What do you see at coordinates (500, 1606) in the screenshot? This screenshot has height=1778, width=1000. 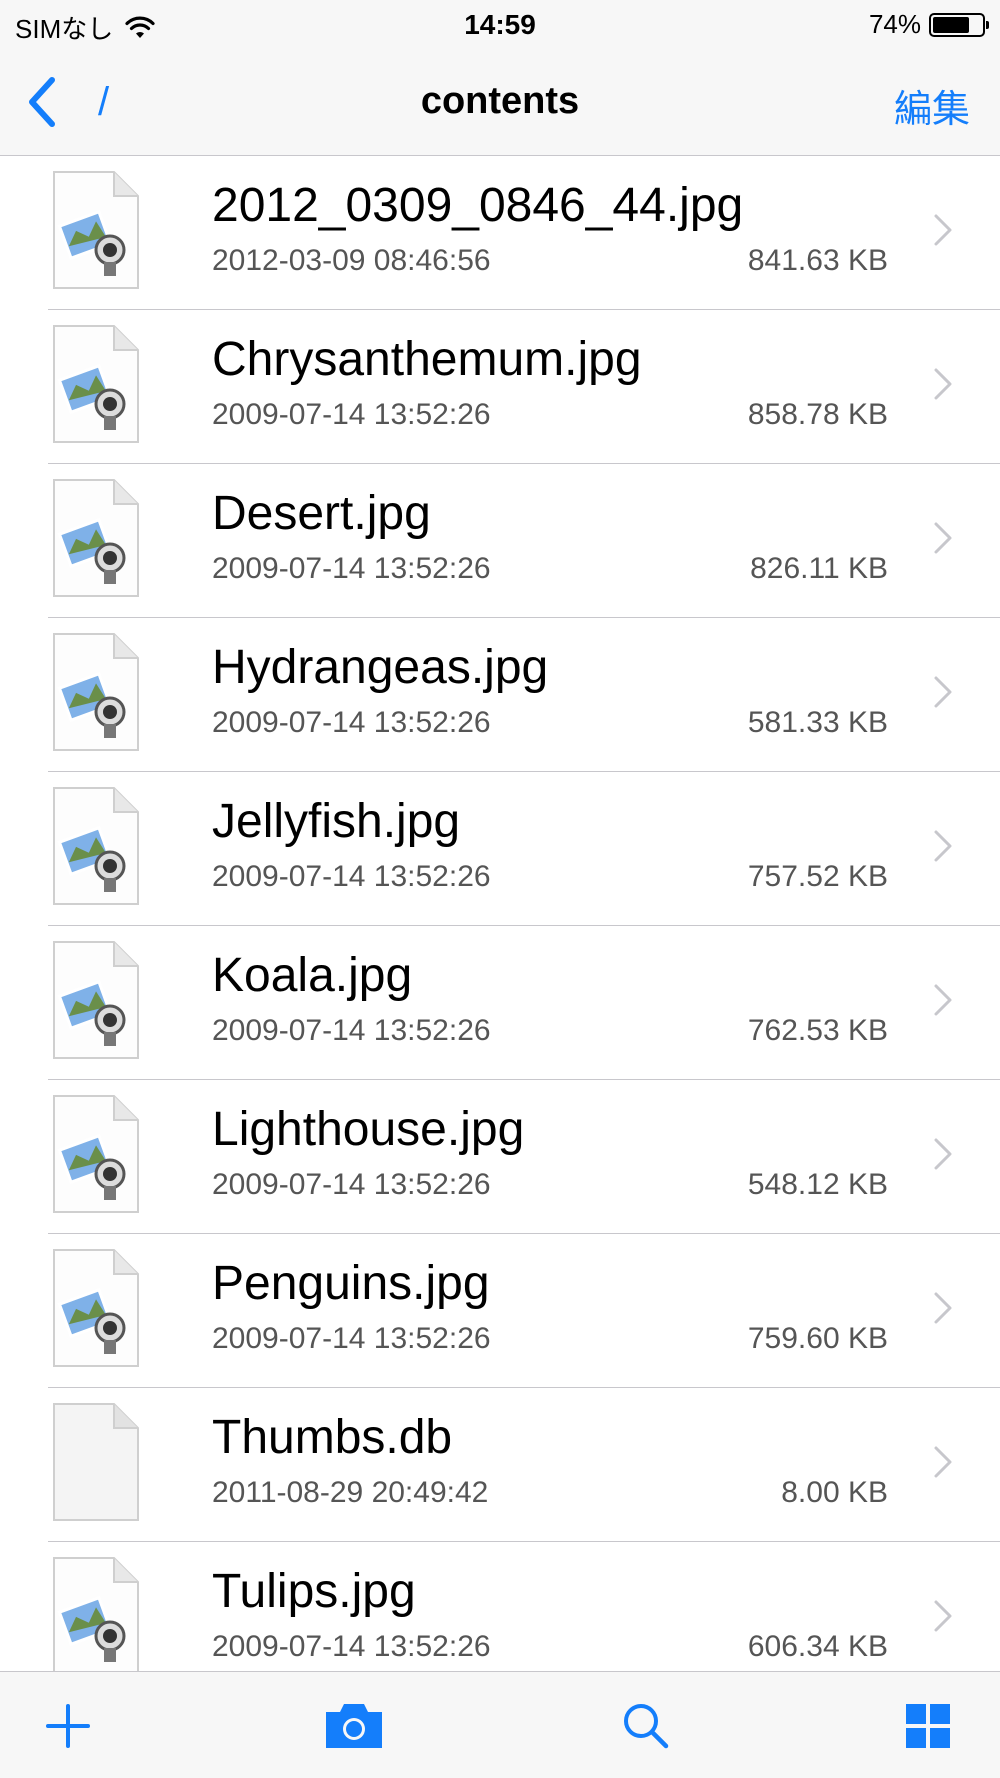 I see `file-row: Tulips.jpg 2009-07-14 13:52:26 606.34 KB` at bounding box center [500, 1606].